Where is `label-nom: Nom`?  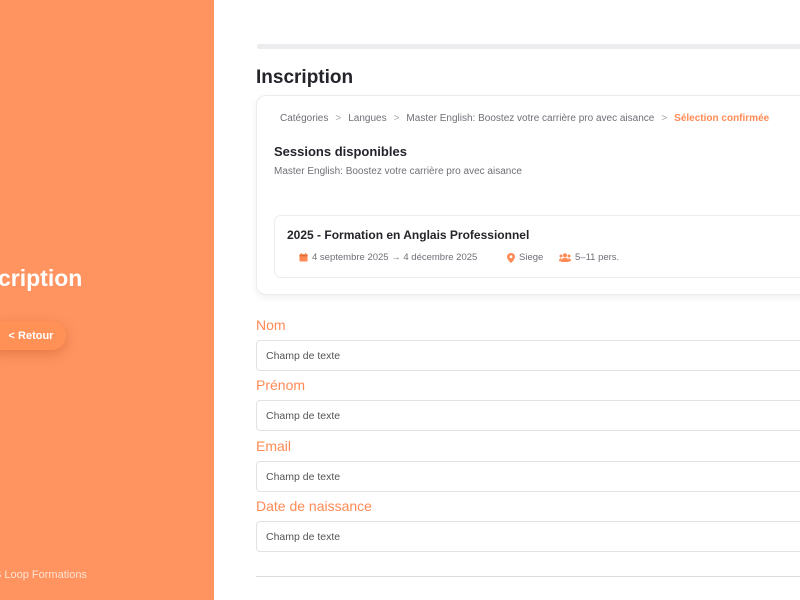
label-nom: Nom is located at coordinates (271, 325).